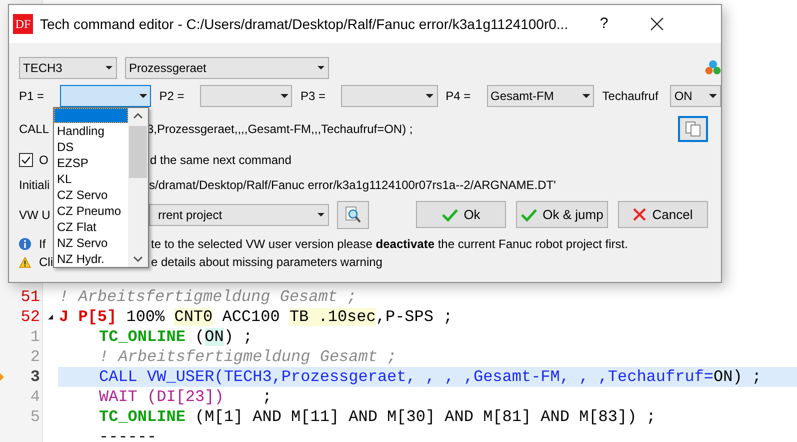  What do you see at coordinates (34, 185) in the screenshot?
I see `file-path-text: Initiali` at bounding box center [34, 185].